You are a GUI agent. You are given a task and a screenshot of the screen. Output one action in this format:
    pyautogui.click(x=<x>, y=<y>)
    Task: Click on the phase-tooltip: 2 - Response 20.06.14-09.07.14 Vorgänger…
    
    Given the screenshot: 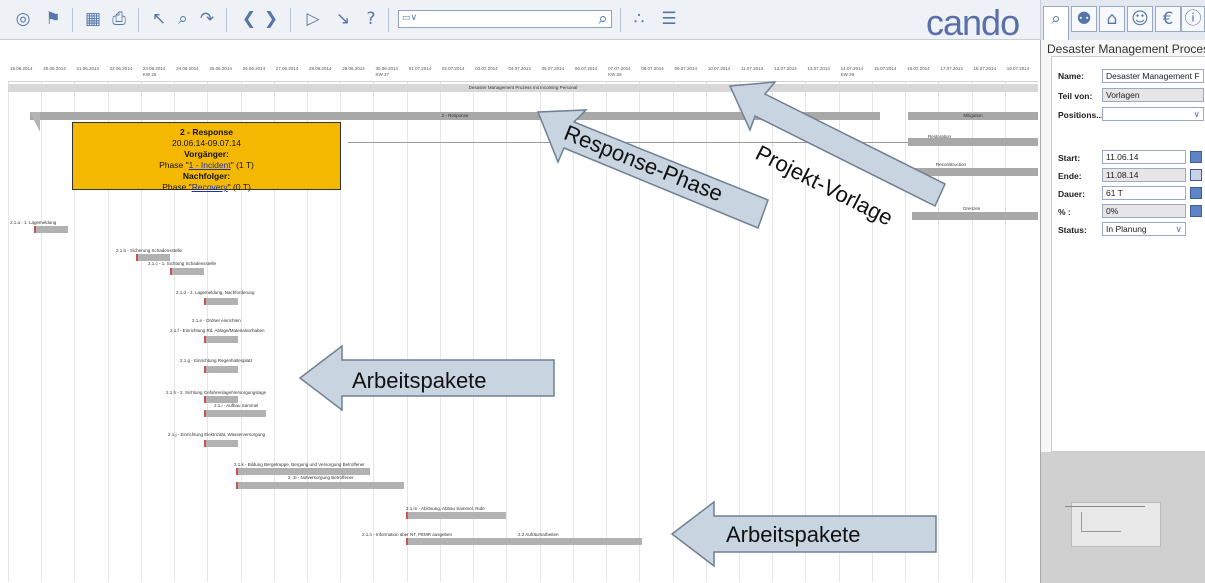 What is the action you would take?
    pyautogui.click(x=206, y=157)
    